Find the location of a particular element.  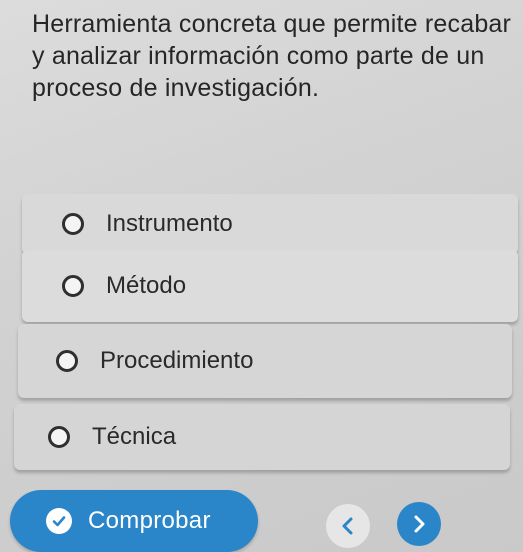

option-tecnica: Técnica is located at coordinates (262, 437).